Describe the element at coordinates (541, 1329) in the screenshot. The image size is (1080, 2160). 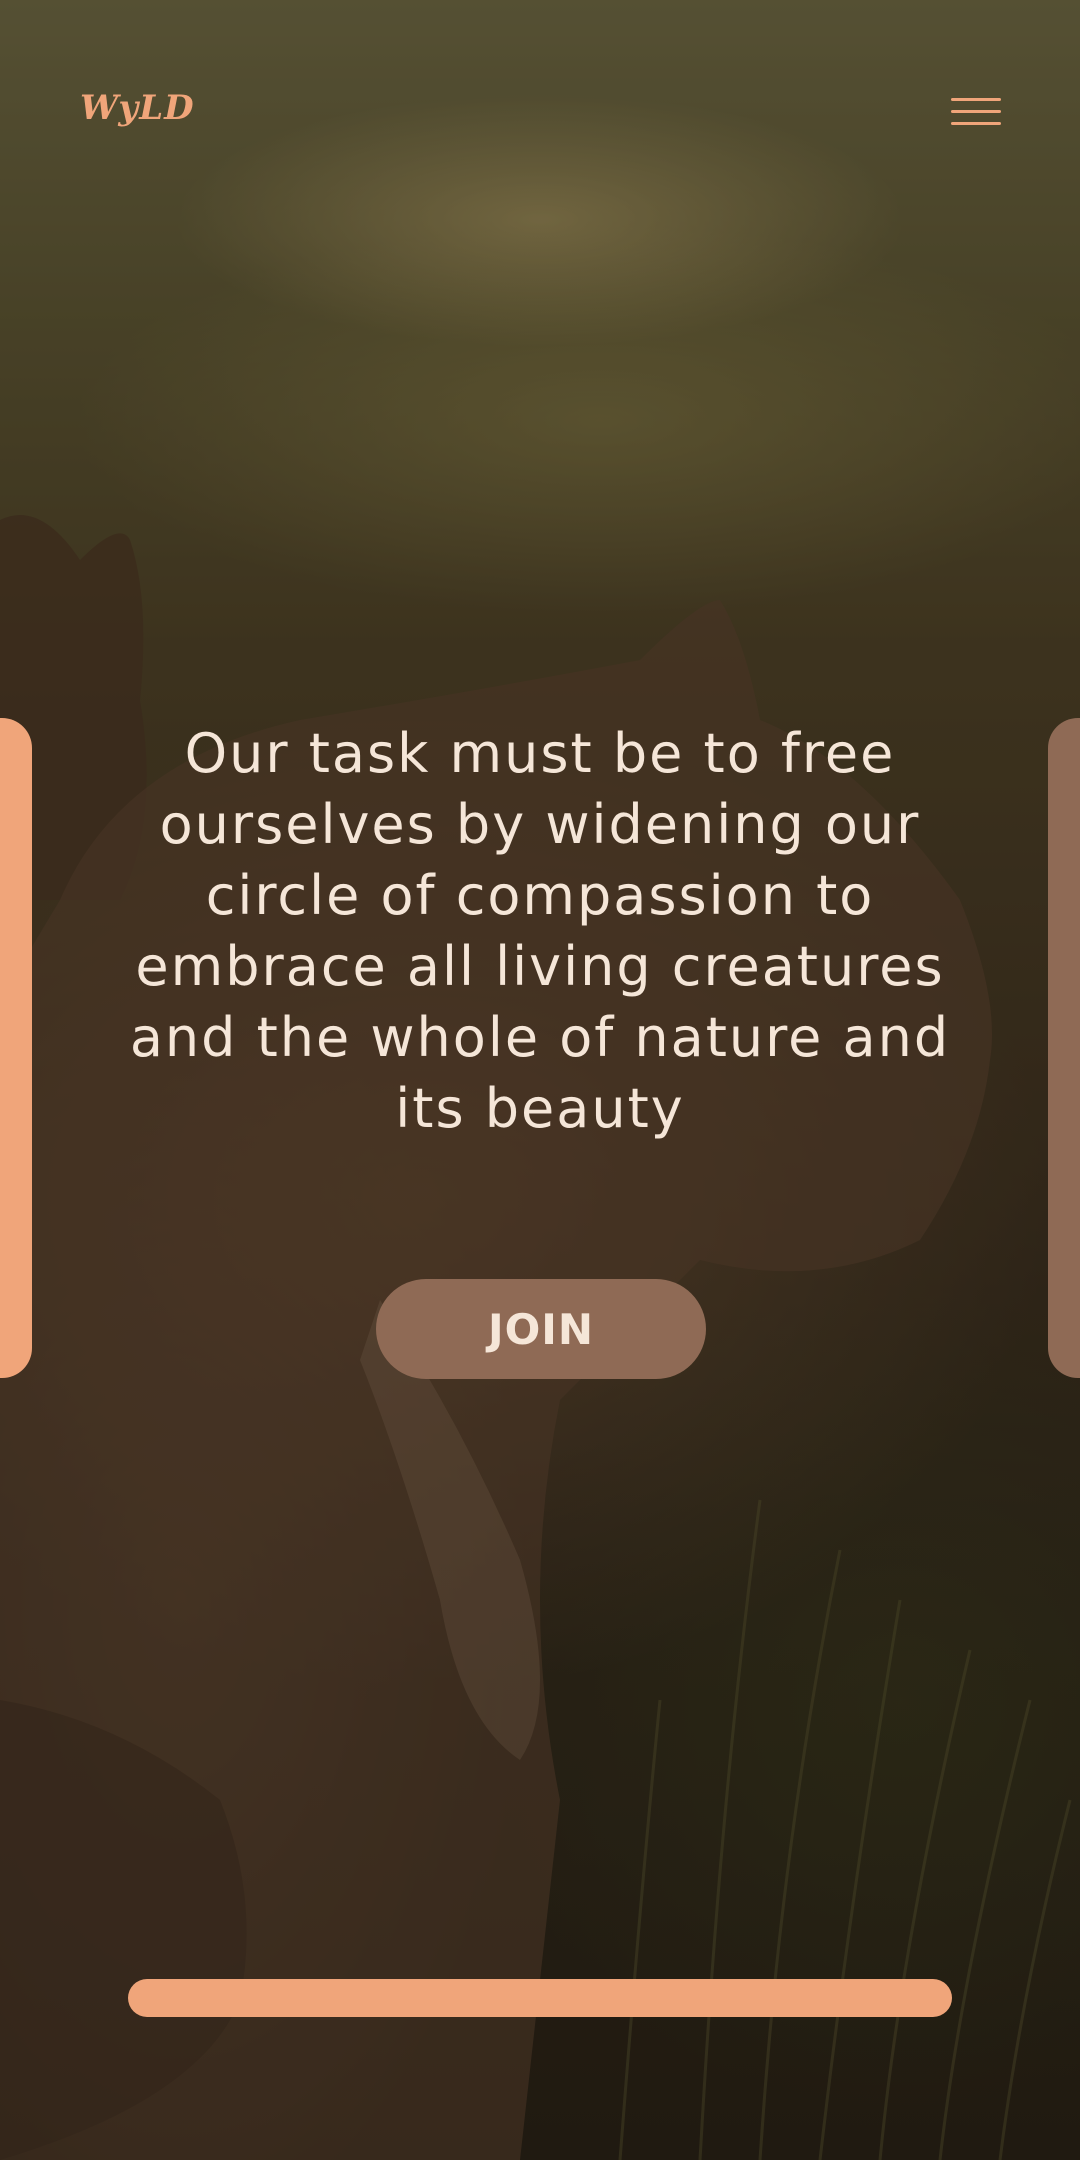
I see `join-button: JOIN` at that location.